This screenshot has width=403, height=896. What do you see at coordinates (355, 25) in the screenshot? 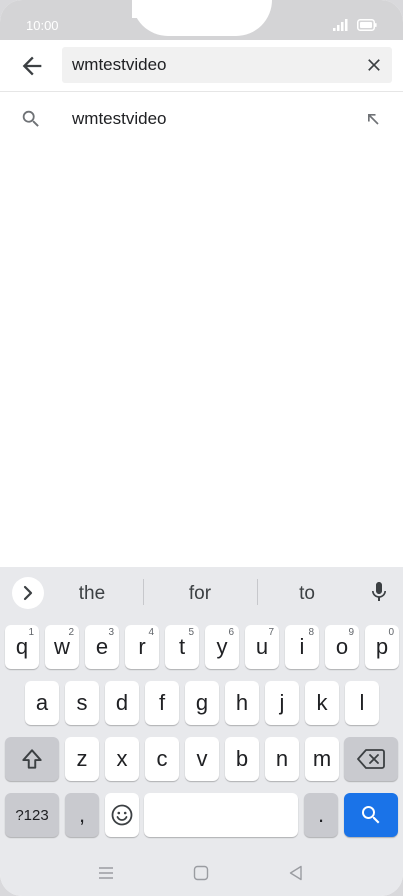
I see `status-icons` at bounding box center [355, 25].